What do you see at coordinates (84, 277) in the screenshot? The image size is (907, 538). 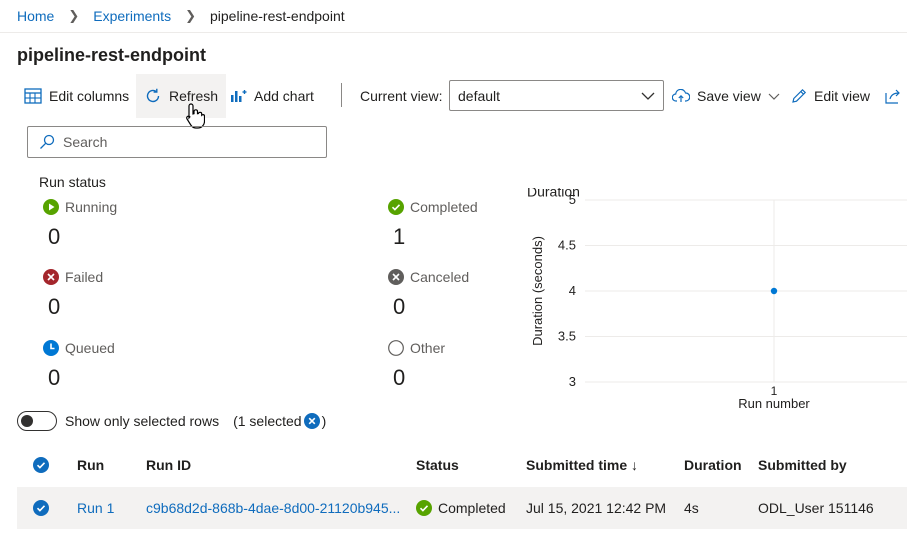 I see `status-label: Failed` at bounding box center [84, 277].